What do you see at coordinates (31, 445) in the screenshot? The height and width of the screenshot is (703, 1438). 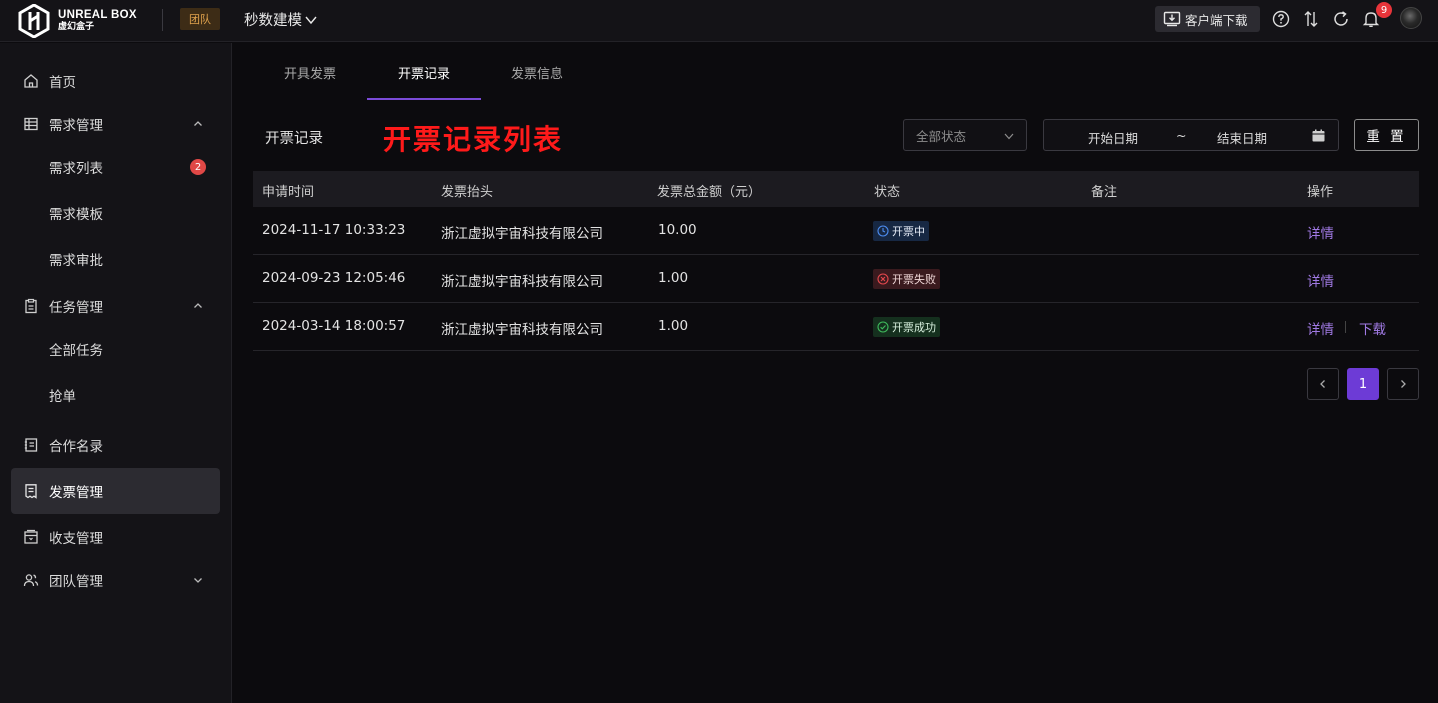 I see `contacts-icon` at bounding box center [31, 445].